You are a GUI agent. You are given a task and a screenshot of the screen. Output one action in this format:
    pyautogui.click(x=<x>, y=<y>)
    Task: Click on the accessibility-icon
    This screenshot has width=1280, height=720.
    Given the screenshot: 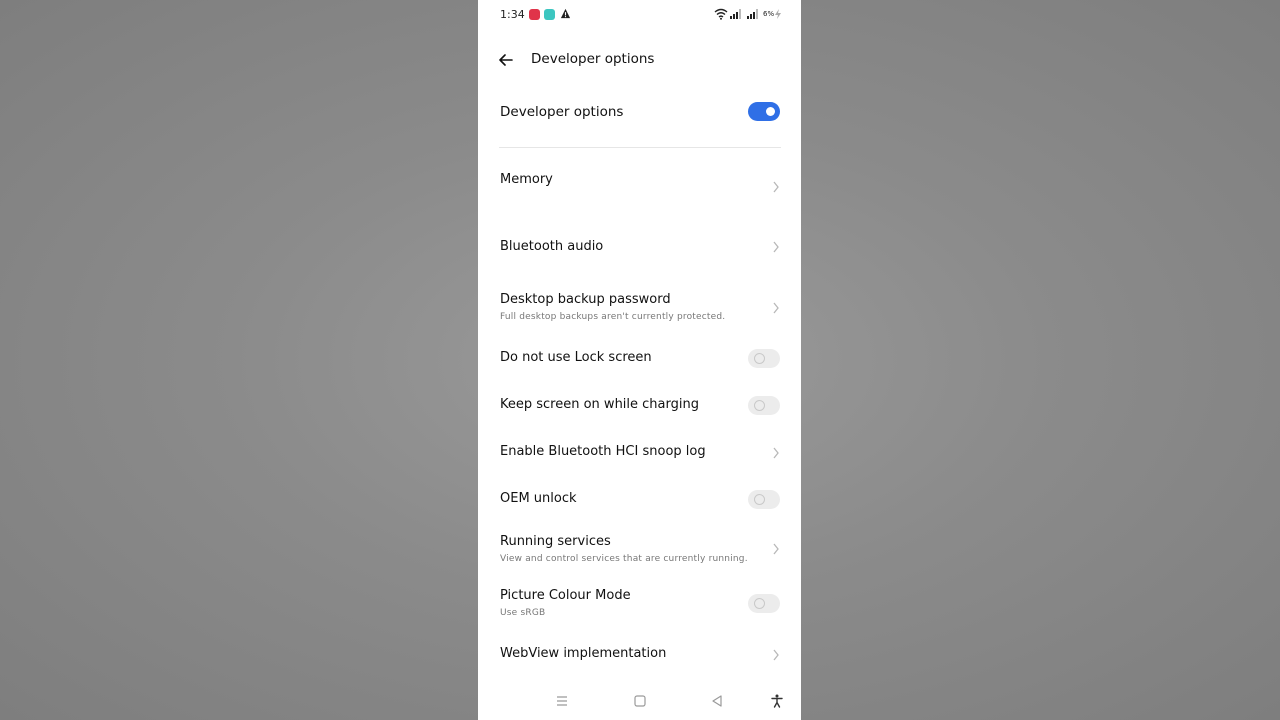 What is the action you would take?
    pyautogui.click(x=777, y=701)
    